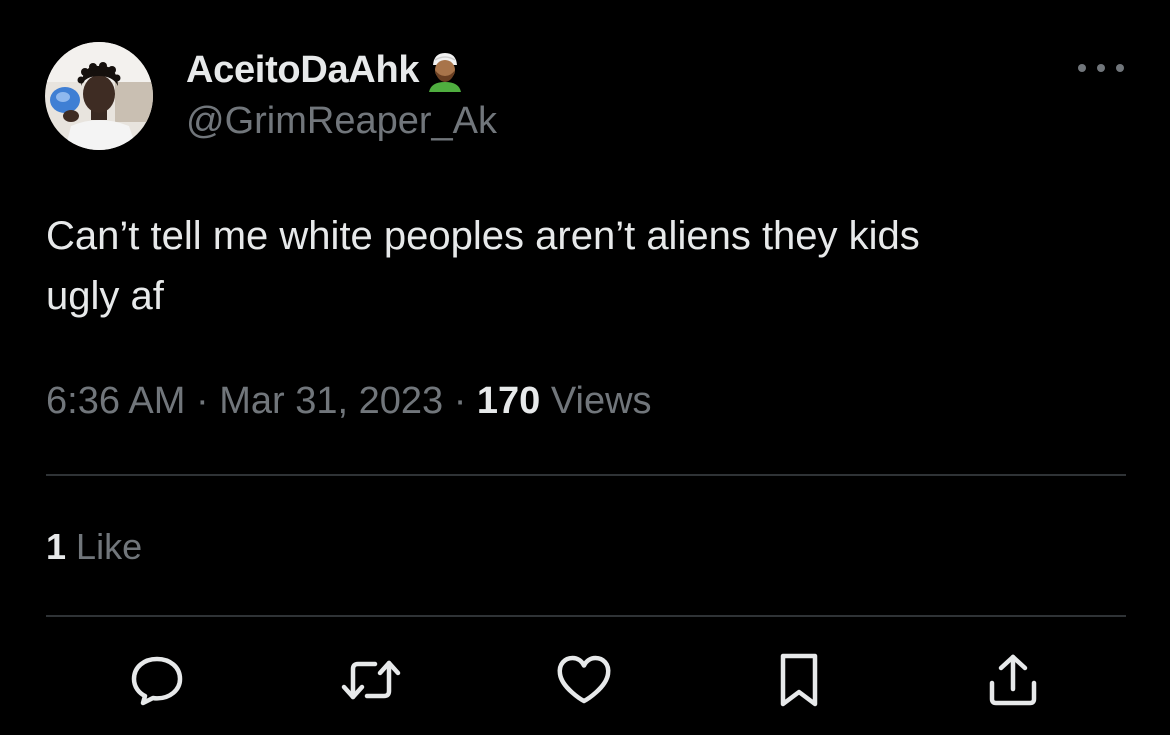  What do you see at coordinates (601, 401) in the screenshot?
I see `views-label: Views` at bounding box center [601, 401].